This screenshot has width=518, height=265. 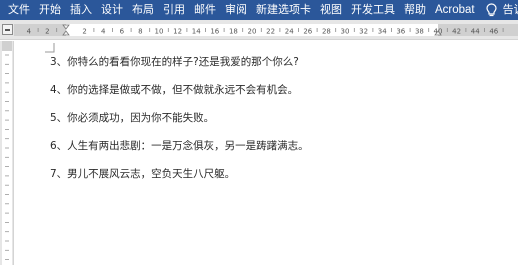 What do you see at coordinates (289, 32) in the screenshot?
I see `ruler-label: 24` at bounding box center [289, 32].